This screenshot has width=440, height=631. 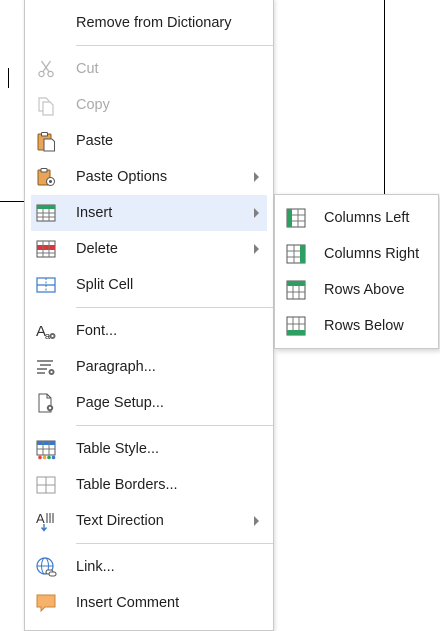 I want to click on text-direction-item: A Text Direction, so click(x=149, y=521).